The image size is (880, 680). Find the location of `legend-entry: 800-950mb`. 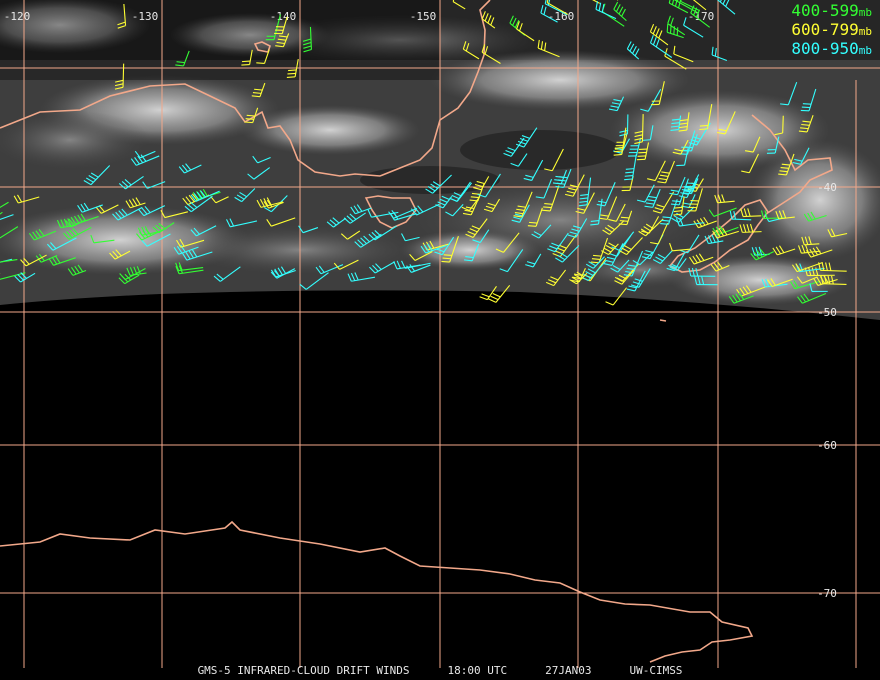

legend-entry: 800-950mb is located at coordinates (831, 49).